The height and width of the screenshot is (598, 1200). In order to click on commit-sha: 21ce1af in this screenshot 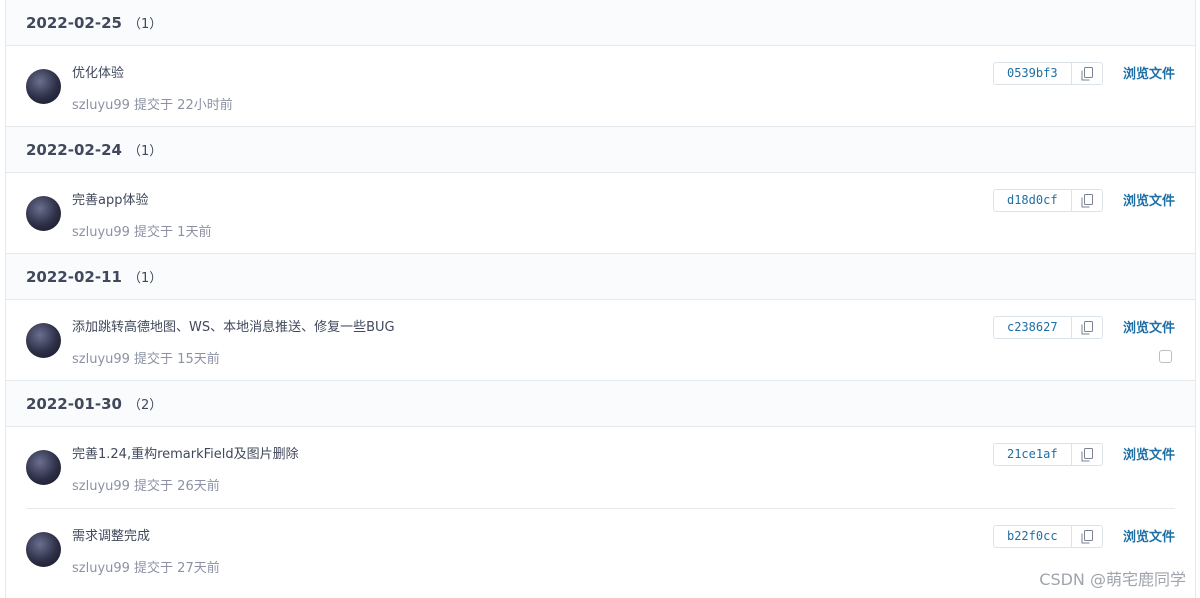, I will do `click(1033, 454)`.